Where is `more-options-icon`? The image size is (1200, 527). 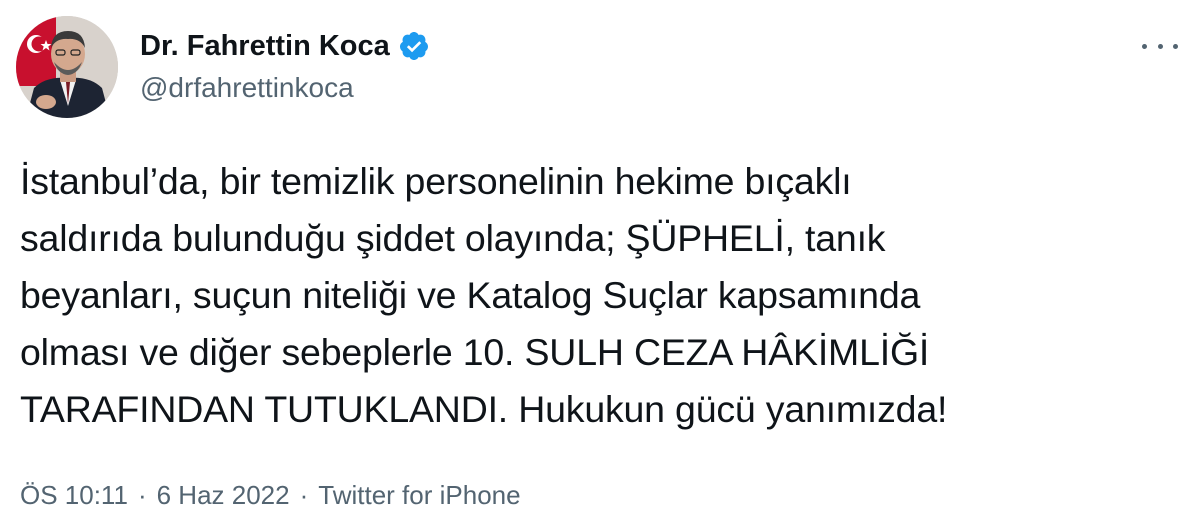 more-options-icon is located at coordinates (1160, 46).